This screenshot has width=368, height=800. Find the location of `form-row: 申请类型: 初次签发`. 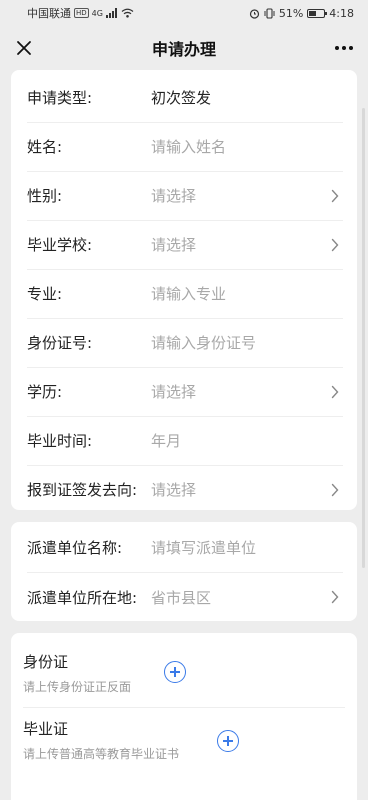

form-row: 申请类型: 初次签发 is located at coordinates (184, 97).